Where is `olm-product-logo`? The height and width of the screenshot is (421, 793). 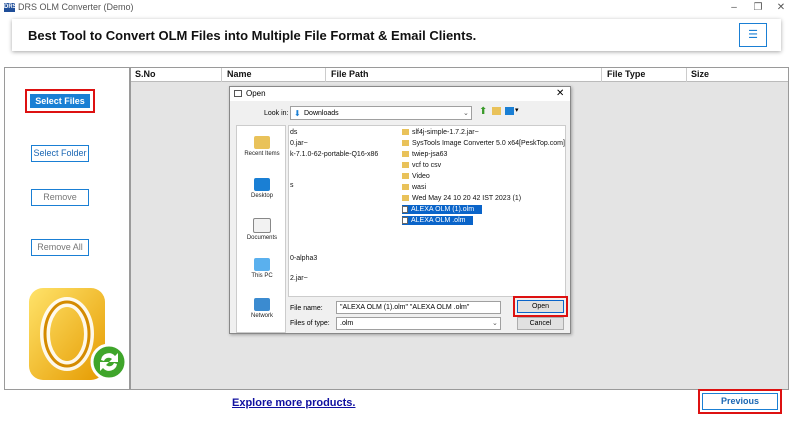 olm-product-logo is located at coordinates (78, 332).